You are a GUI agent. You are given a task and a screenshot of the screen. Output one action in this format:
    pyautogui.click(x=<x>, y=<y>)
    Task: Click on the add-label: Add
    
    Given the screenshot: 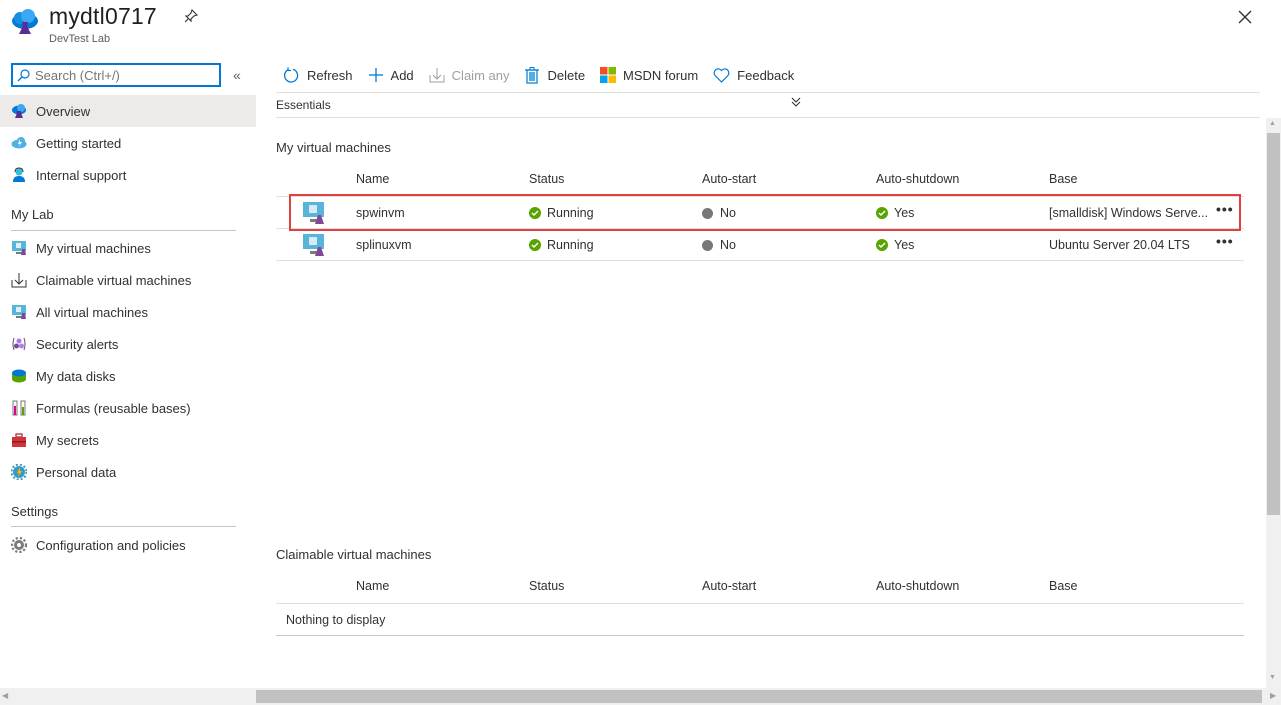 What is the action you would take?
    pyautogui.click(x=402, y=75)
    